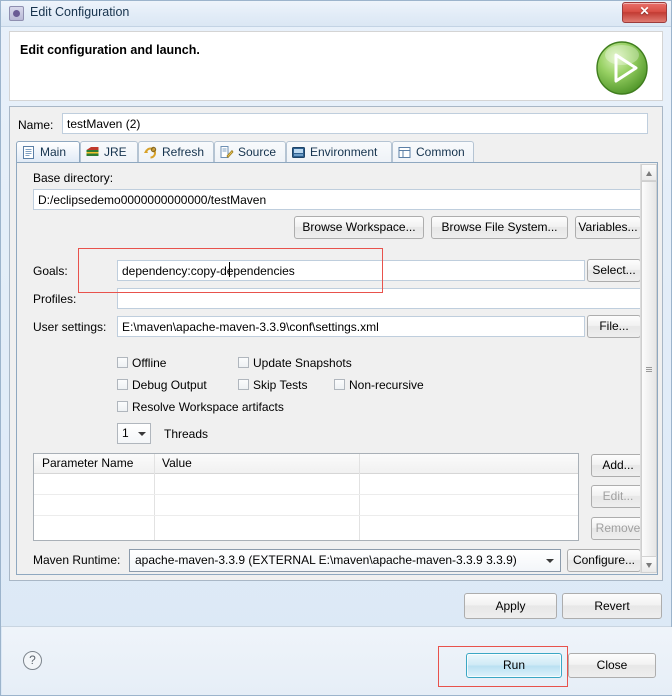  I want to click on scrollbar-thumb, so click(649, 370).